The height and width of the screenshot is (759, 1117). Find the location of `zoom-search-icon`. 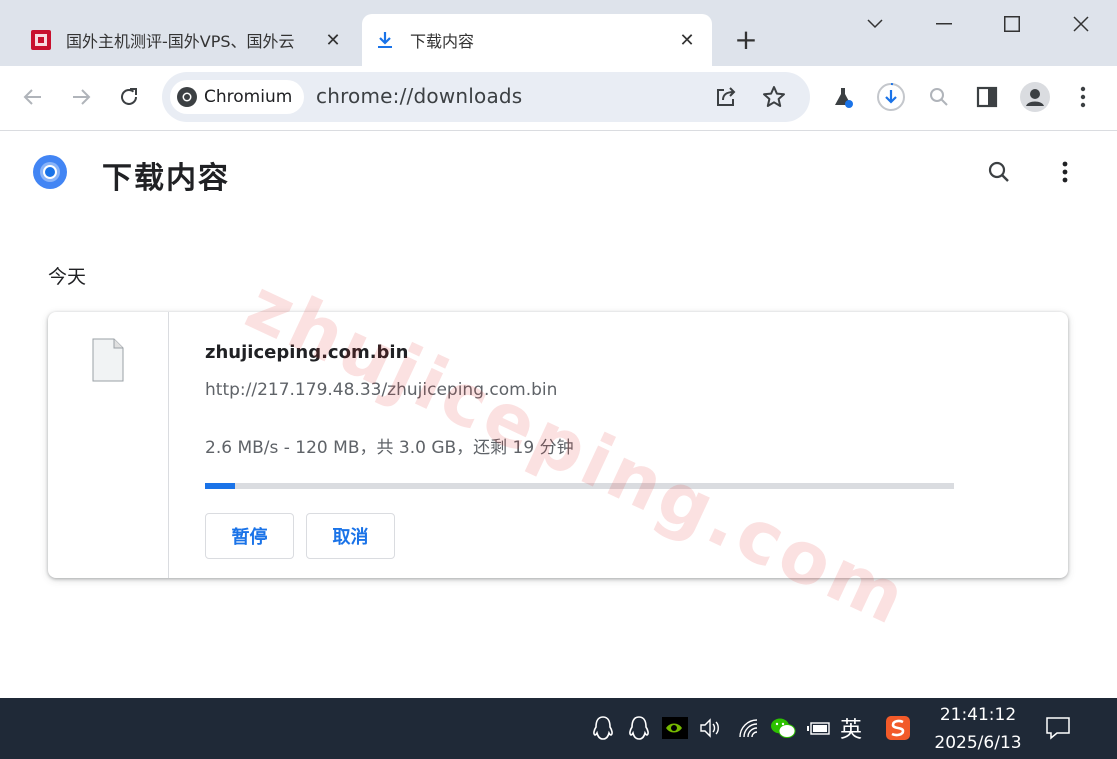

zoom-search-icon is located at coordinates (939, 97).